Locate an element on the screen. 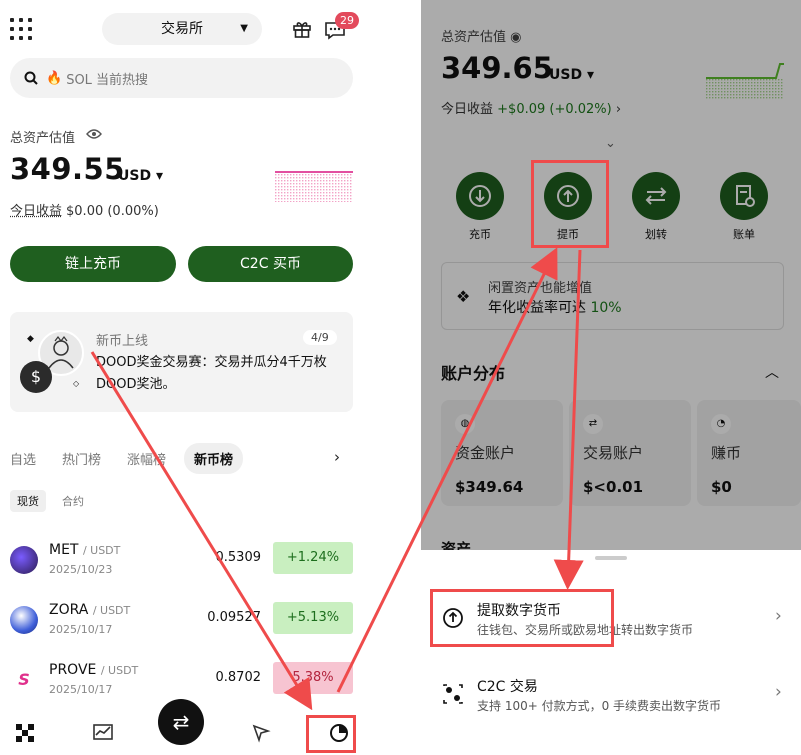 Image resolution: width=801 pixels, height=755 pixels. eye-icon: ◉ is located at coordinates (515, 37).